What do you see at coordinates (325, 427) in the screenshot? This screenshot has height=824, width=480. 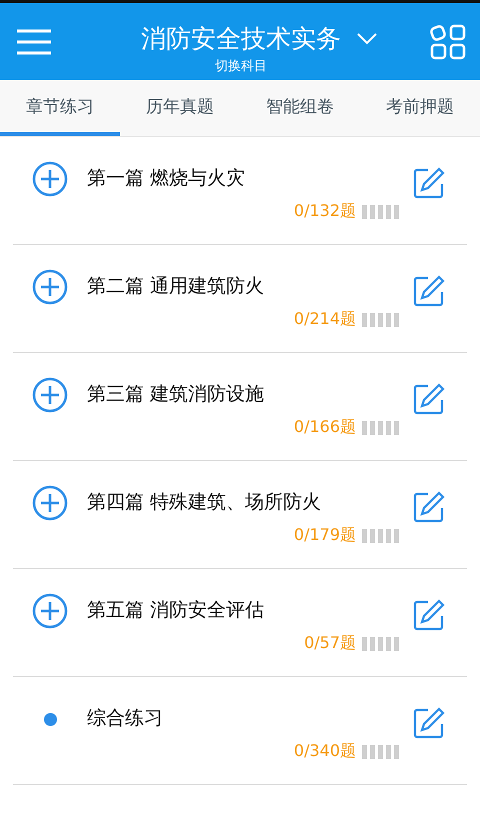 I see `question-count: 0/166题` at bounding box center [325, 427].